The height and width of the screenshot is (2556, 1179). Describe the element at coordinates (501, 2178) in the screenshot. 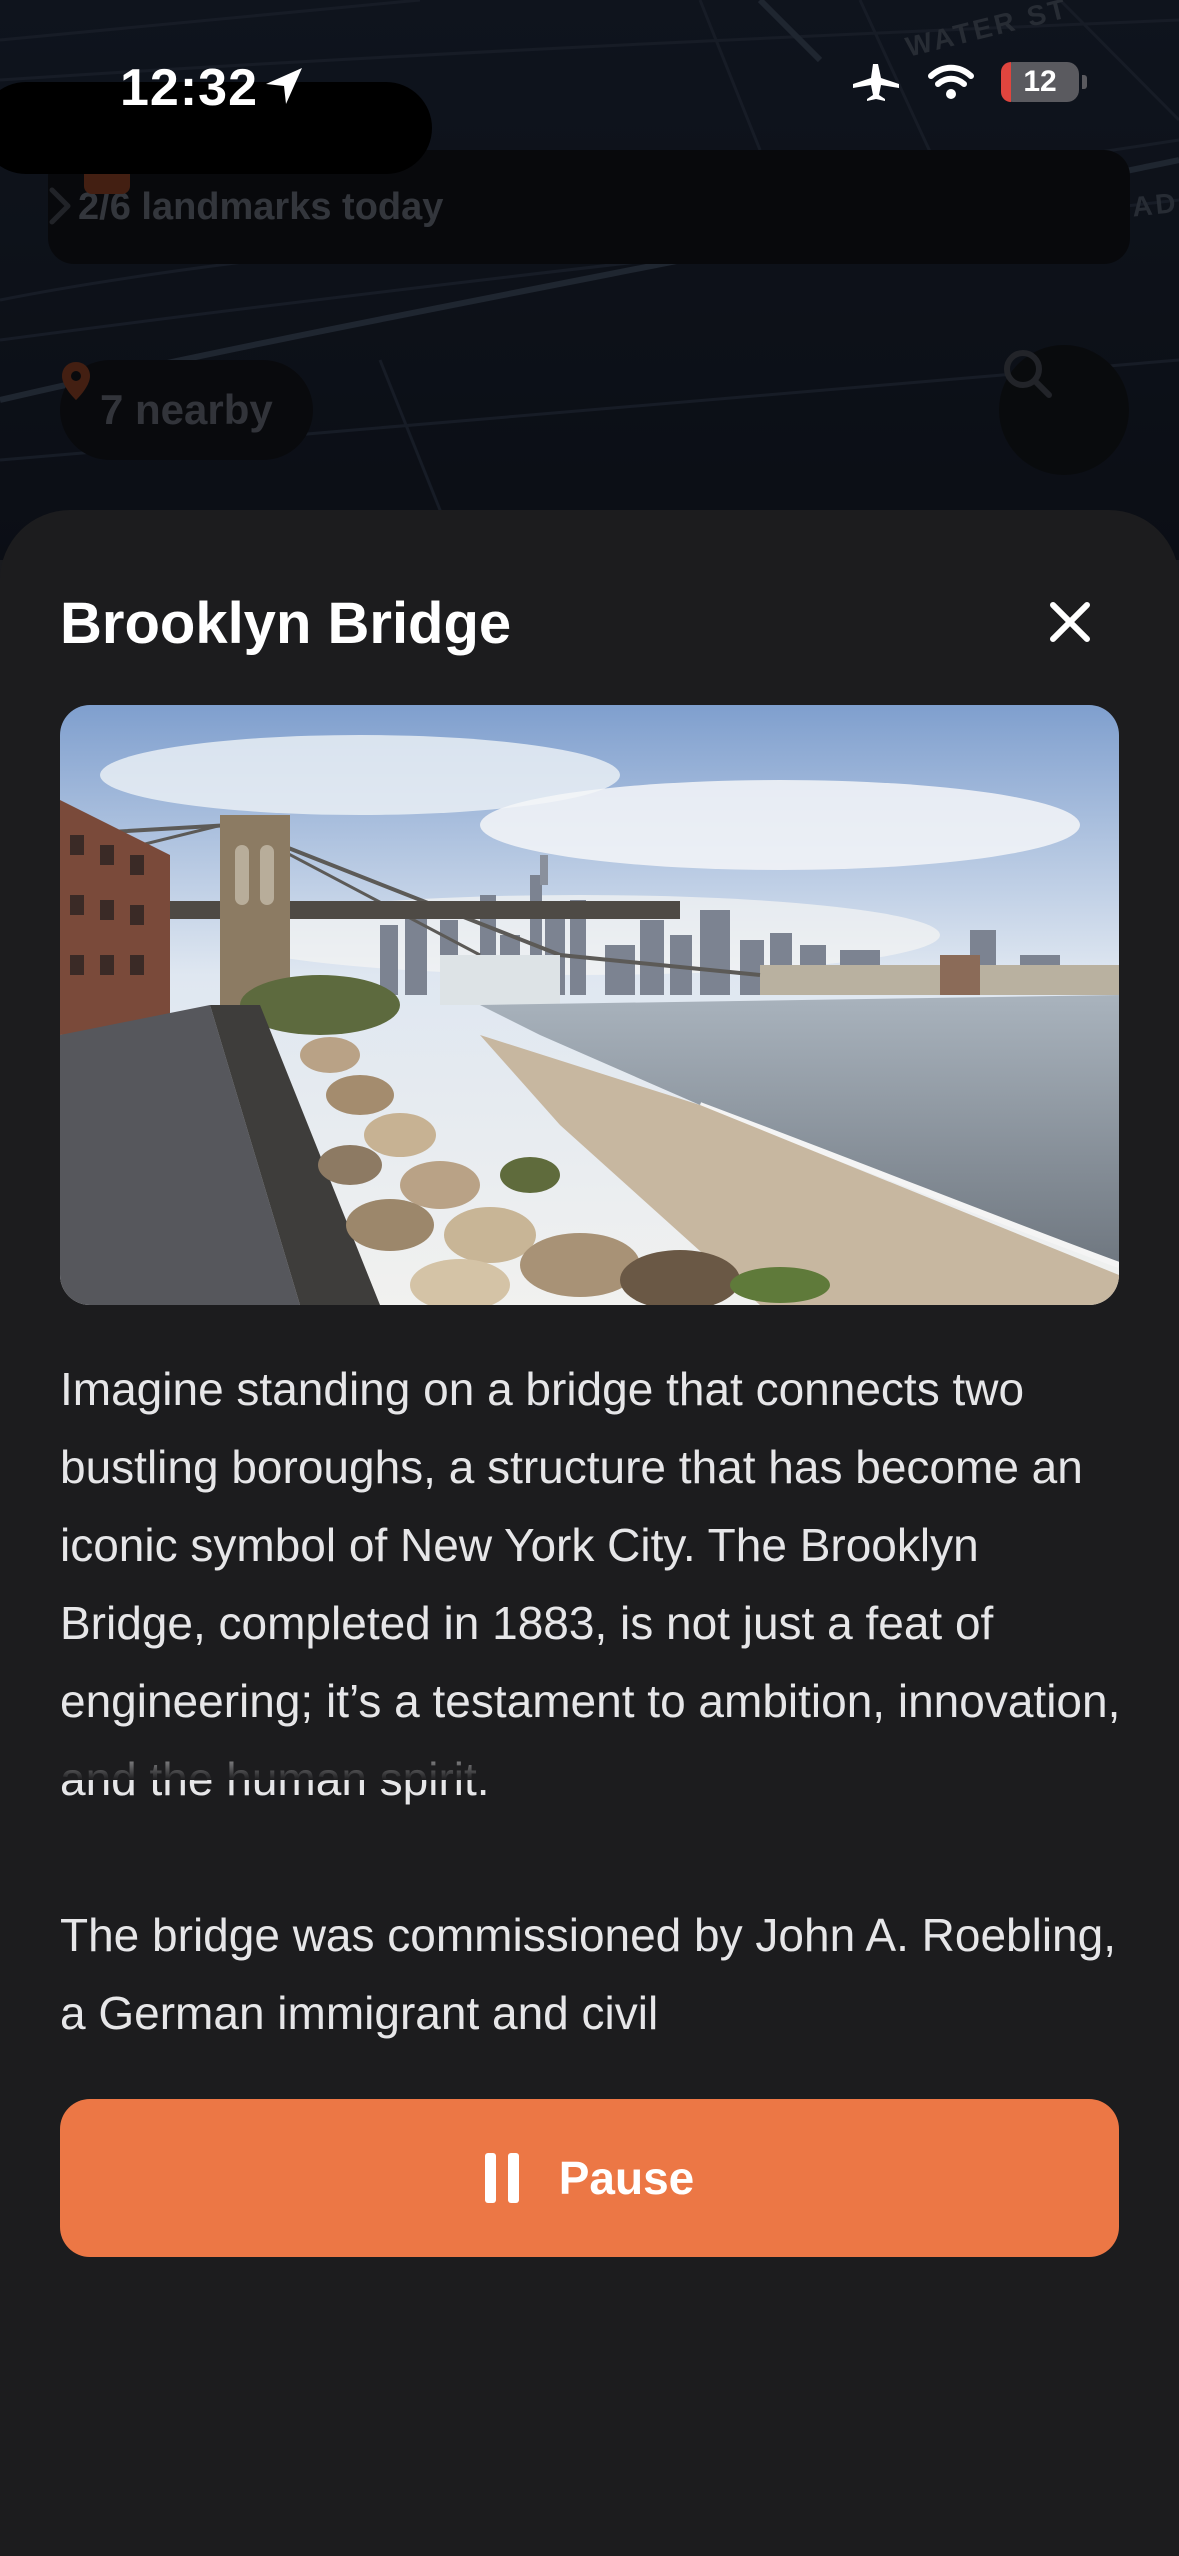

I see `pause-icon` at that location.